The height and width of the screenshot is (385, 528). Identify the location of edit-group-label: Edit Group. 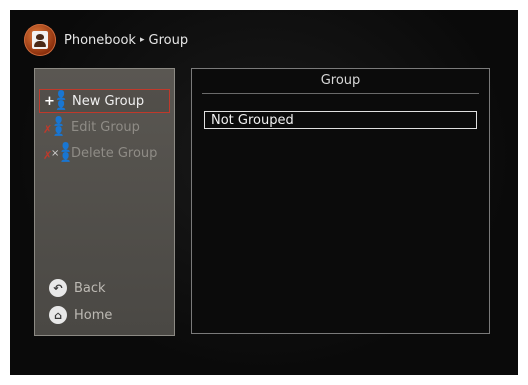
(105, 127).